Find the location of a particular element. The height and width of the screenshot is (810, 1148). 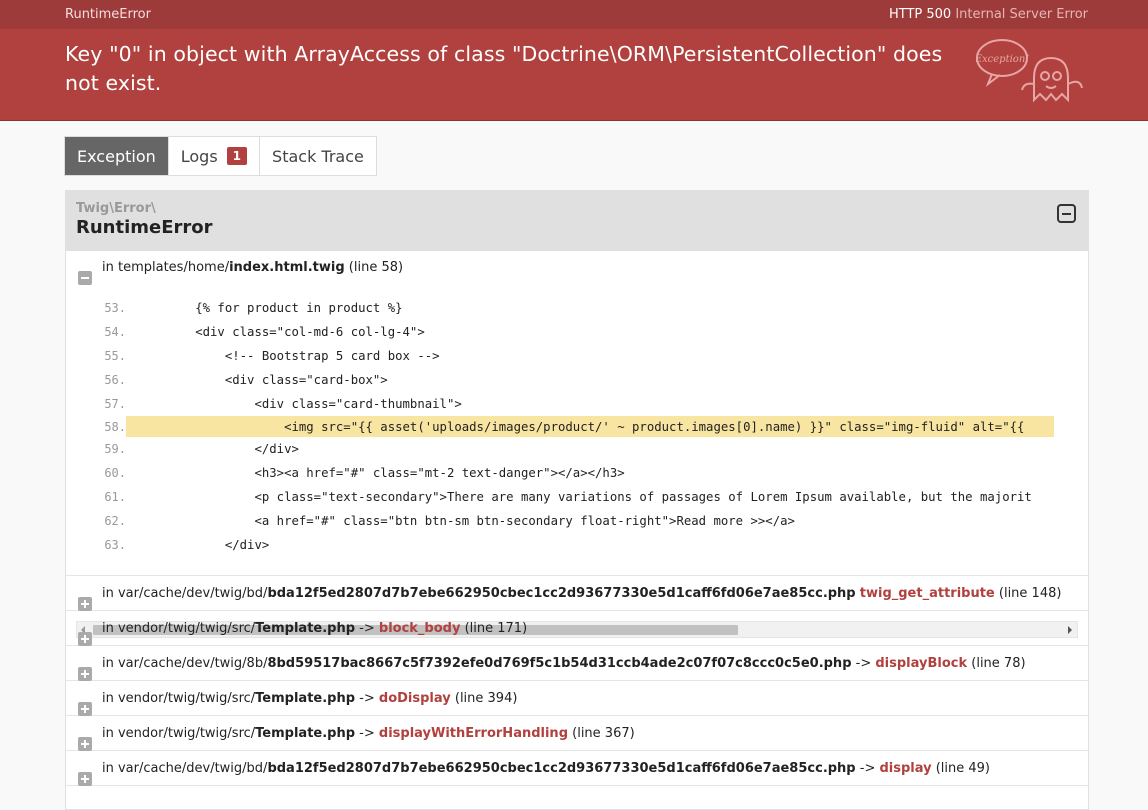

trace-line: (line 171) is located at coordinates (494, 628).